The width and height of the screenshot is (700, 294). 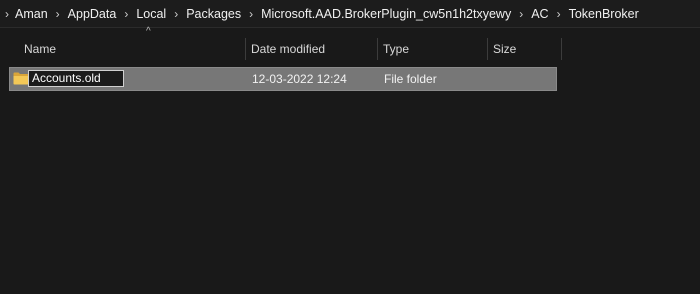 What do you see at coordinates (350, 27) in the screenshot?
I see `breadcrumb-divider` at bounding box center [350, 27].